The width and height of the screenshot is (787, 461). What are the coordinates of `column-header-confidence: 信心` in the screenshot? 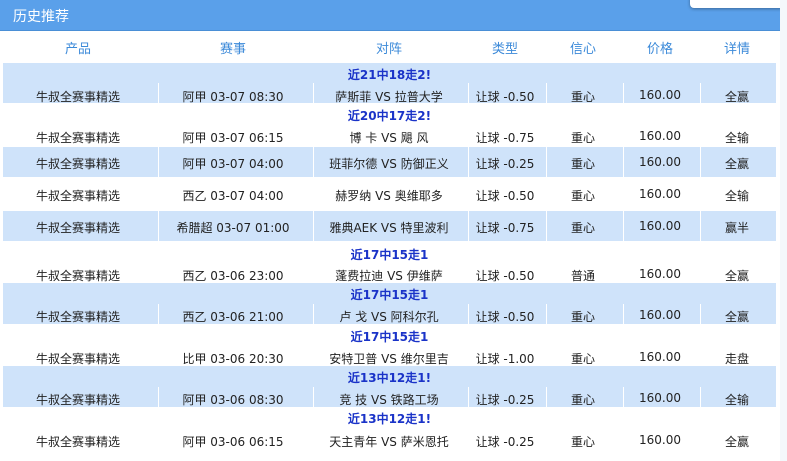 It's located at (583, 49).